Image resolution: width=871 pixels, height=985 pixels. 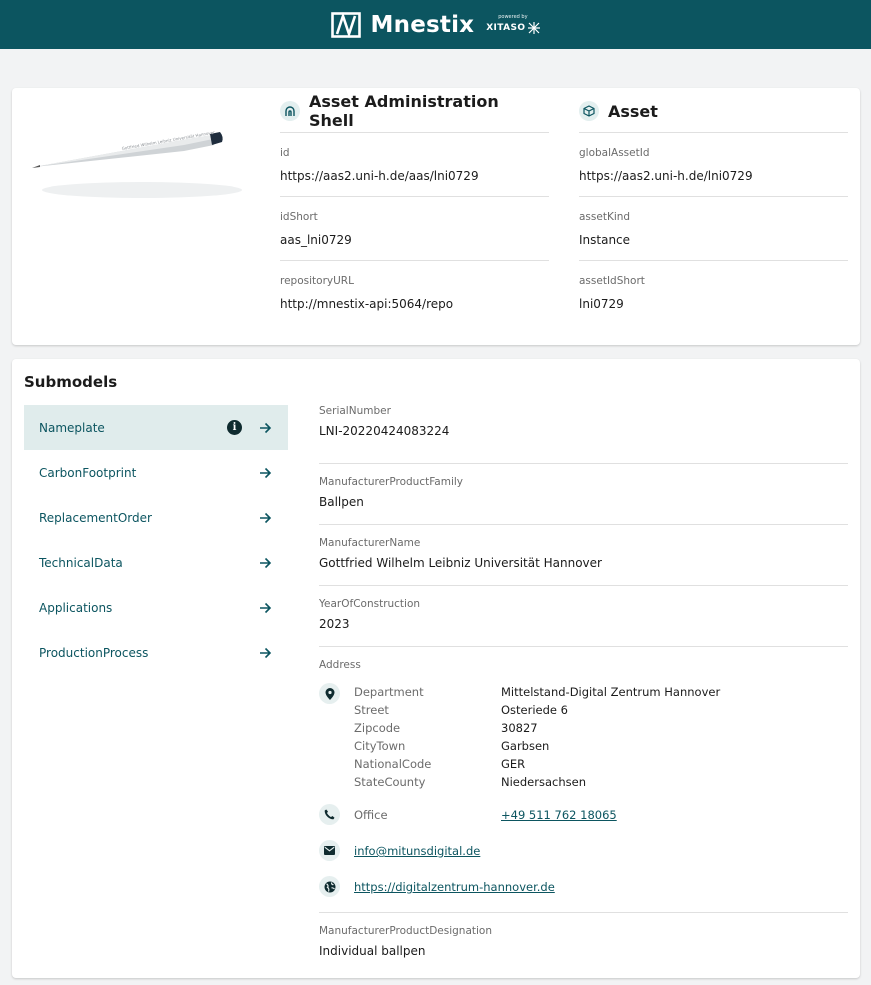 I want to click on shell-icon, so click(x=290, y=111).